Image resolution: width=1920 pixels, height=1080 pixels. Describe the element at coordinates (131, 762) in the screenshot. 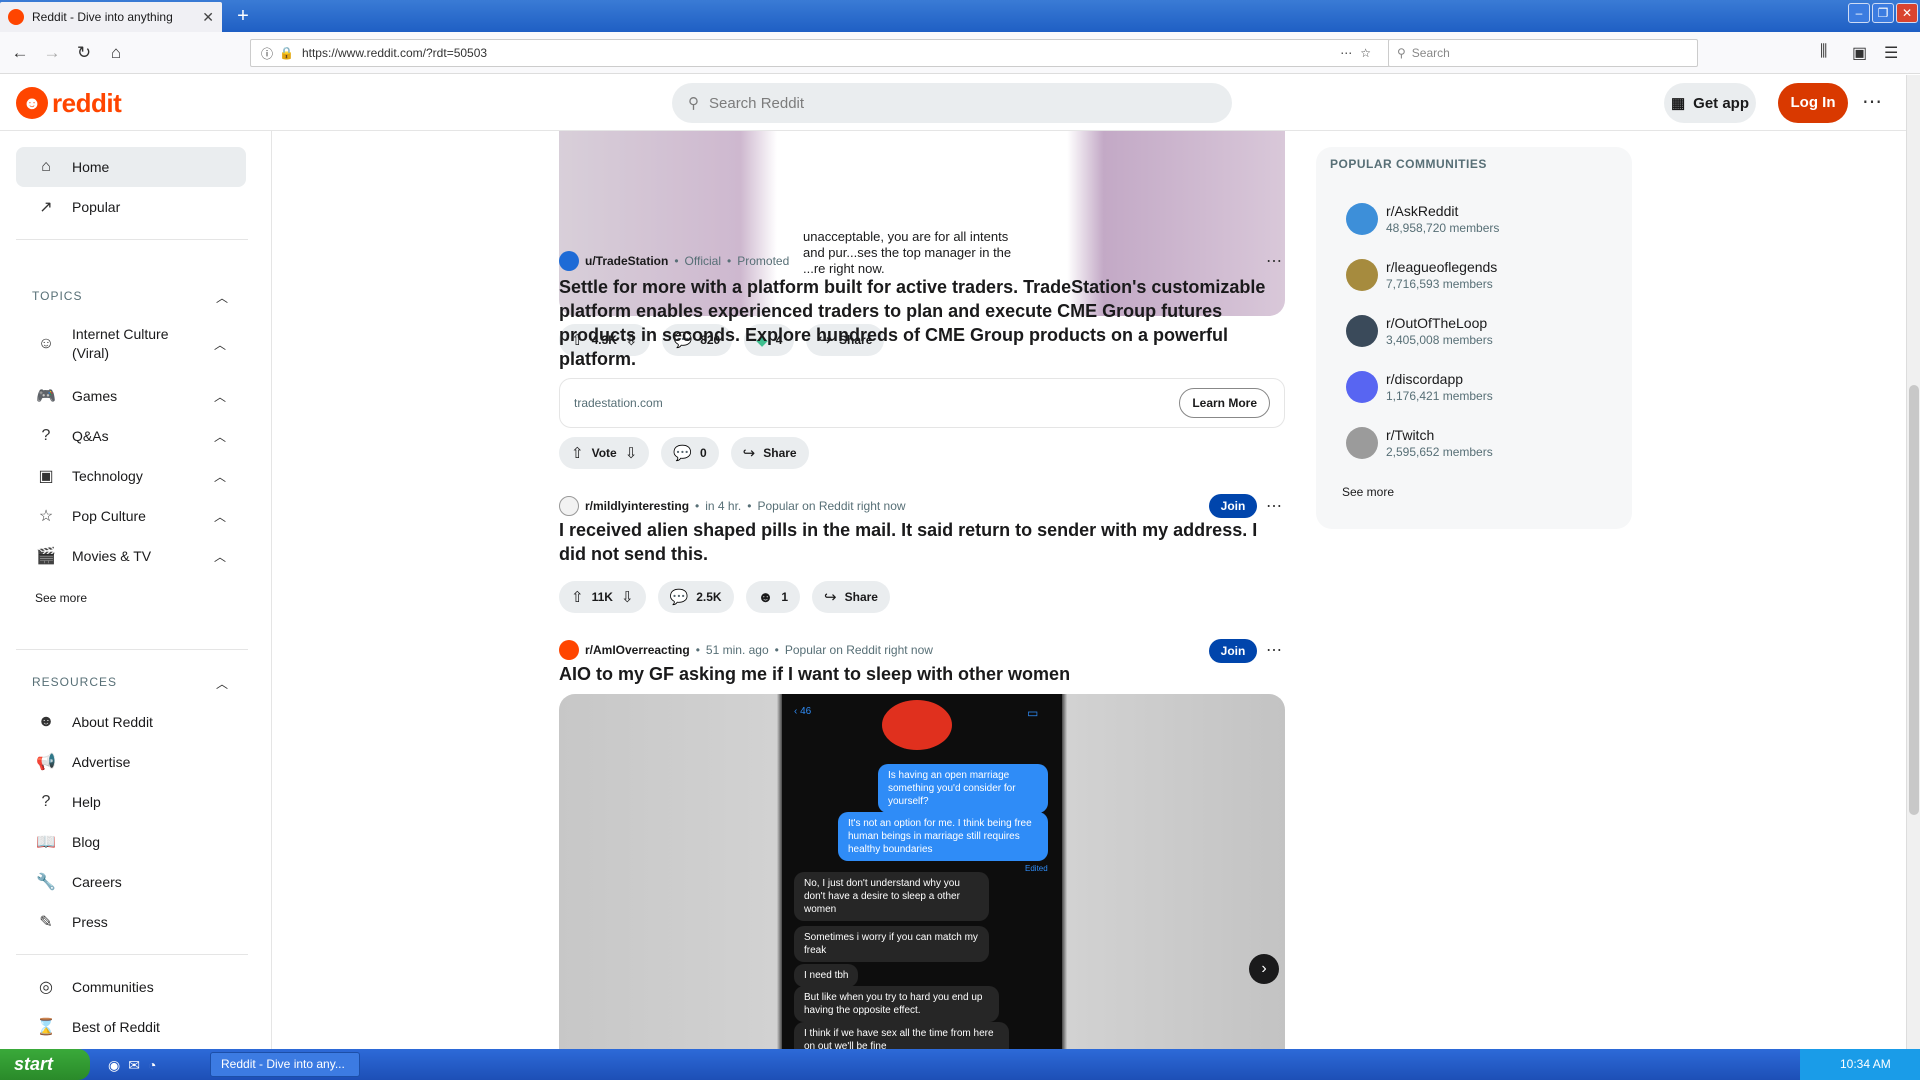

I see `sidebar-item-advertise: 📢 Advertise` at that location.